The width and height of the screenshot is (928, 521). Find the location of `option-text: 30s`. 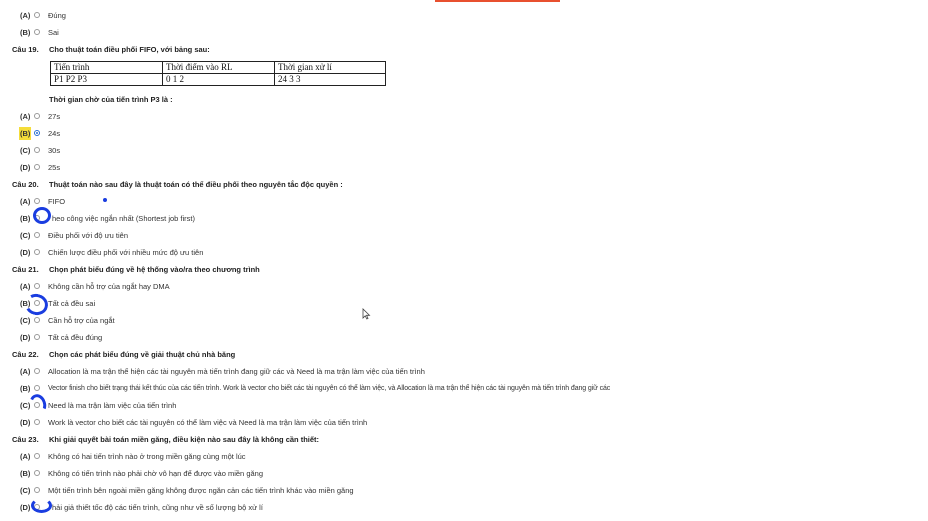

option-text: 30s is located at coordinates (54, 150).